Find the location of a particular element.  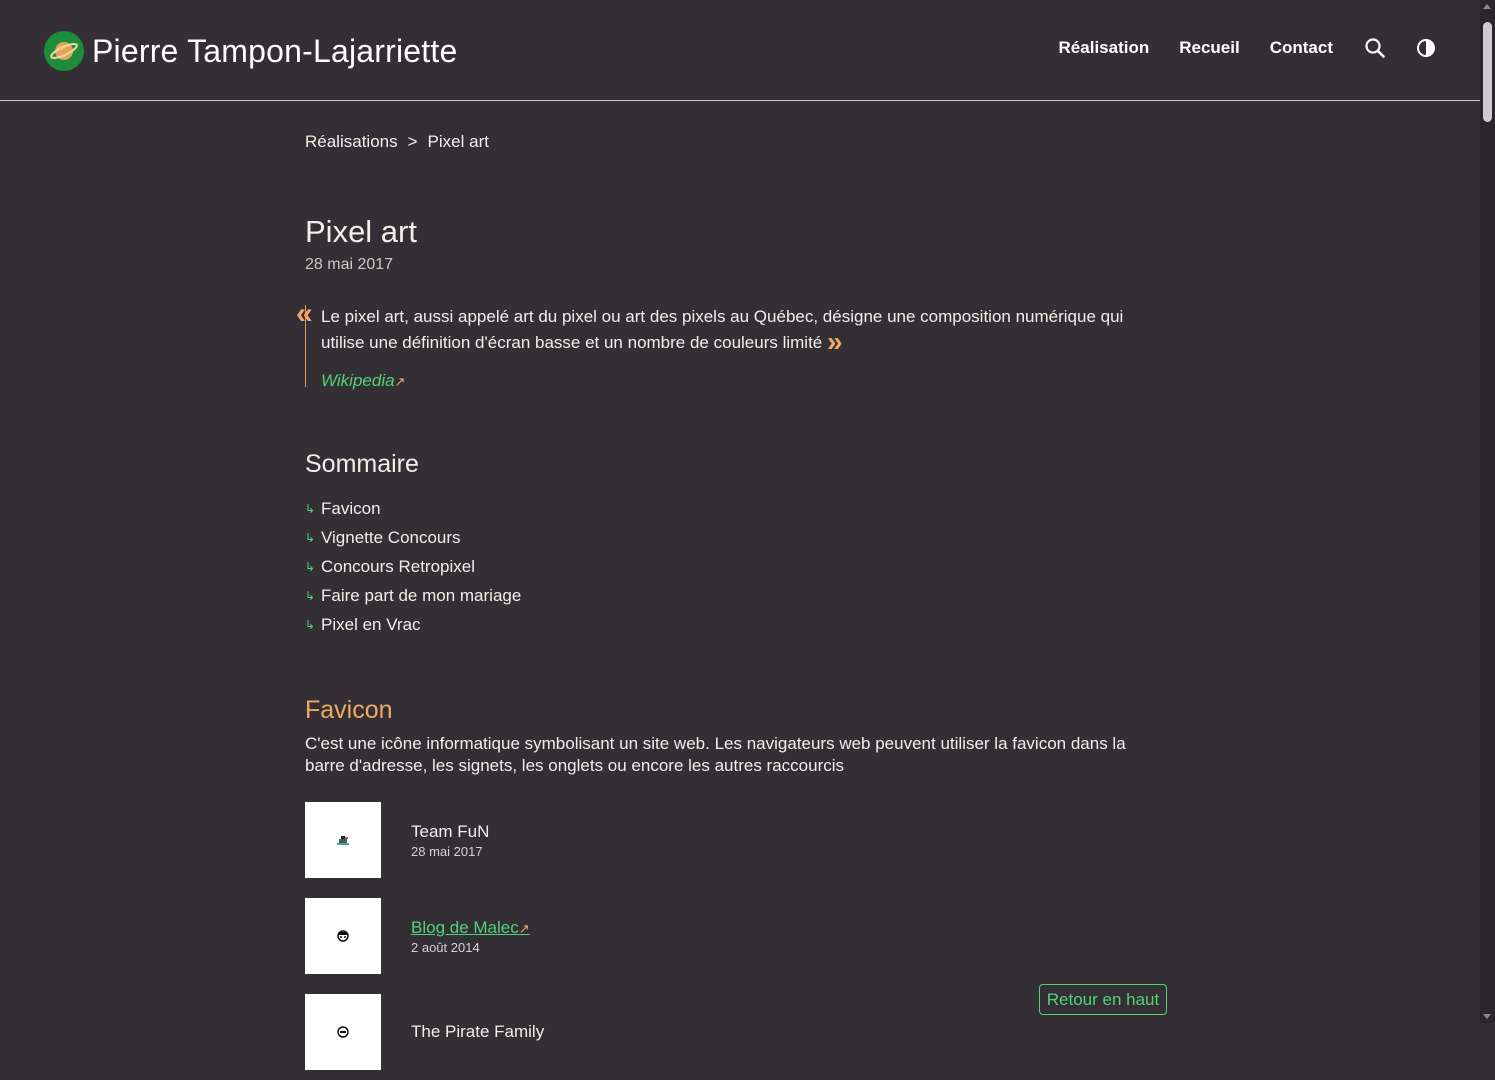

planet-icon is located at coordinates (64, 51).